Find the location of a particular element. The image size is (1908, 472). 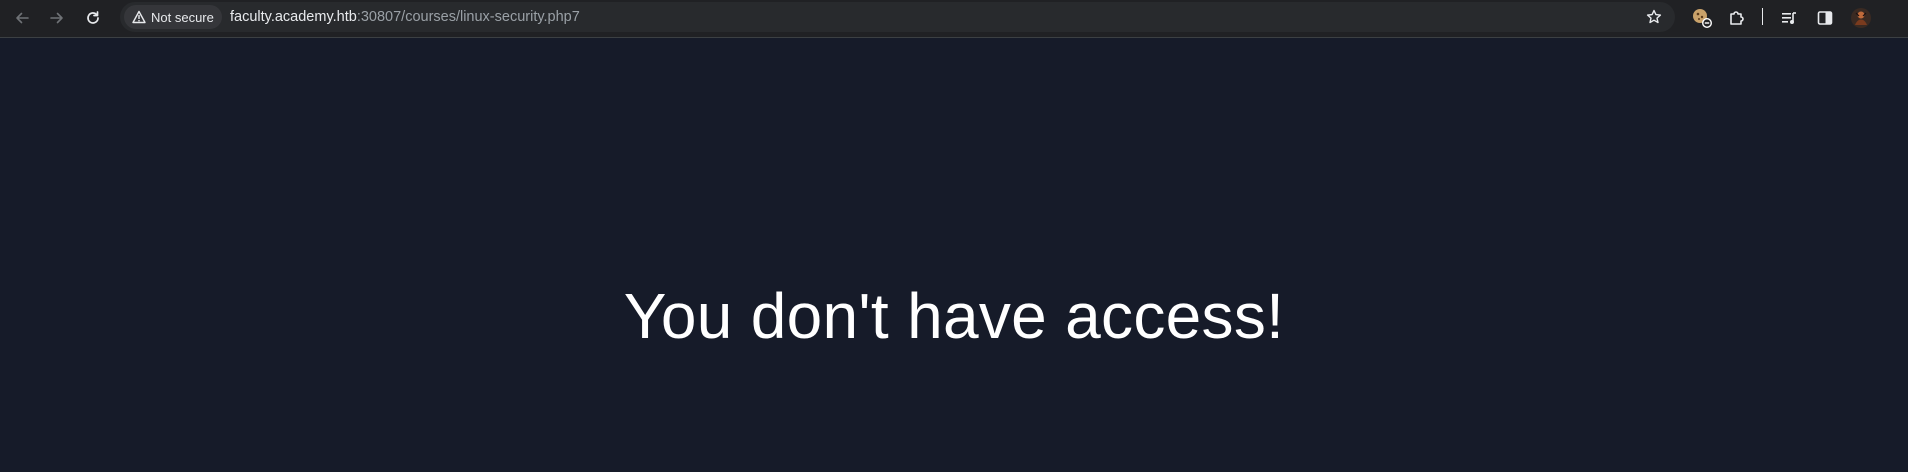

star-icon is located at coordinates (1654, 16).